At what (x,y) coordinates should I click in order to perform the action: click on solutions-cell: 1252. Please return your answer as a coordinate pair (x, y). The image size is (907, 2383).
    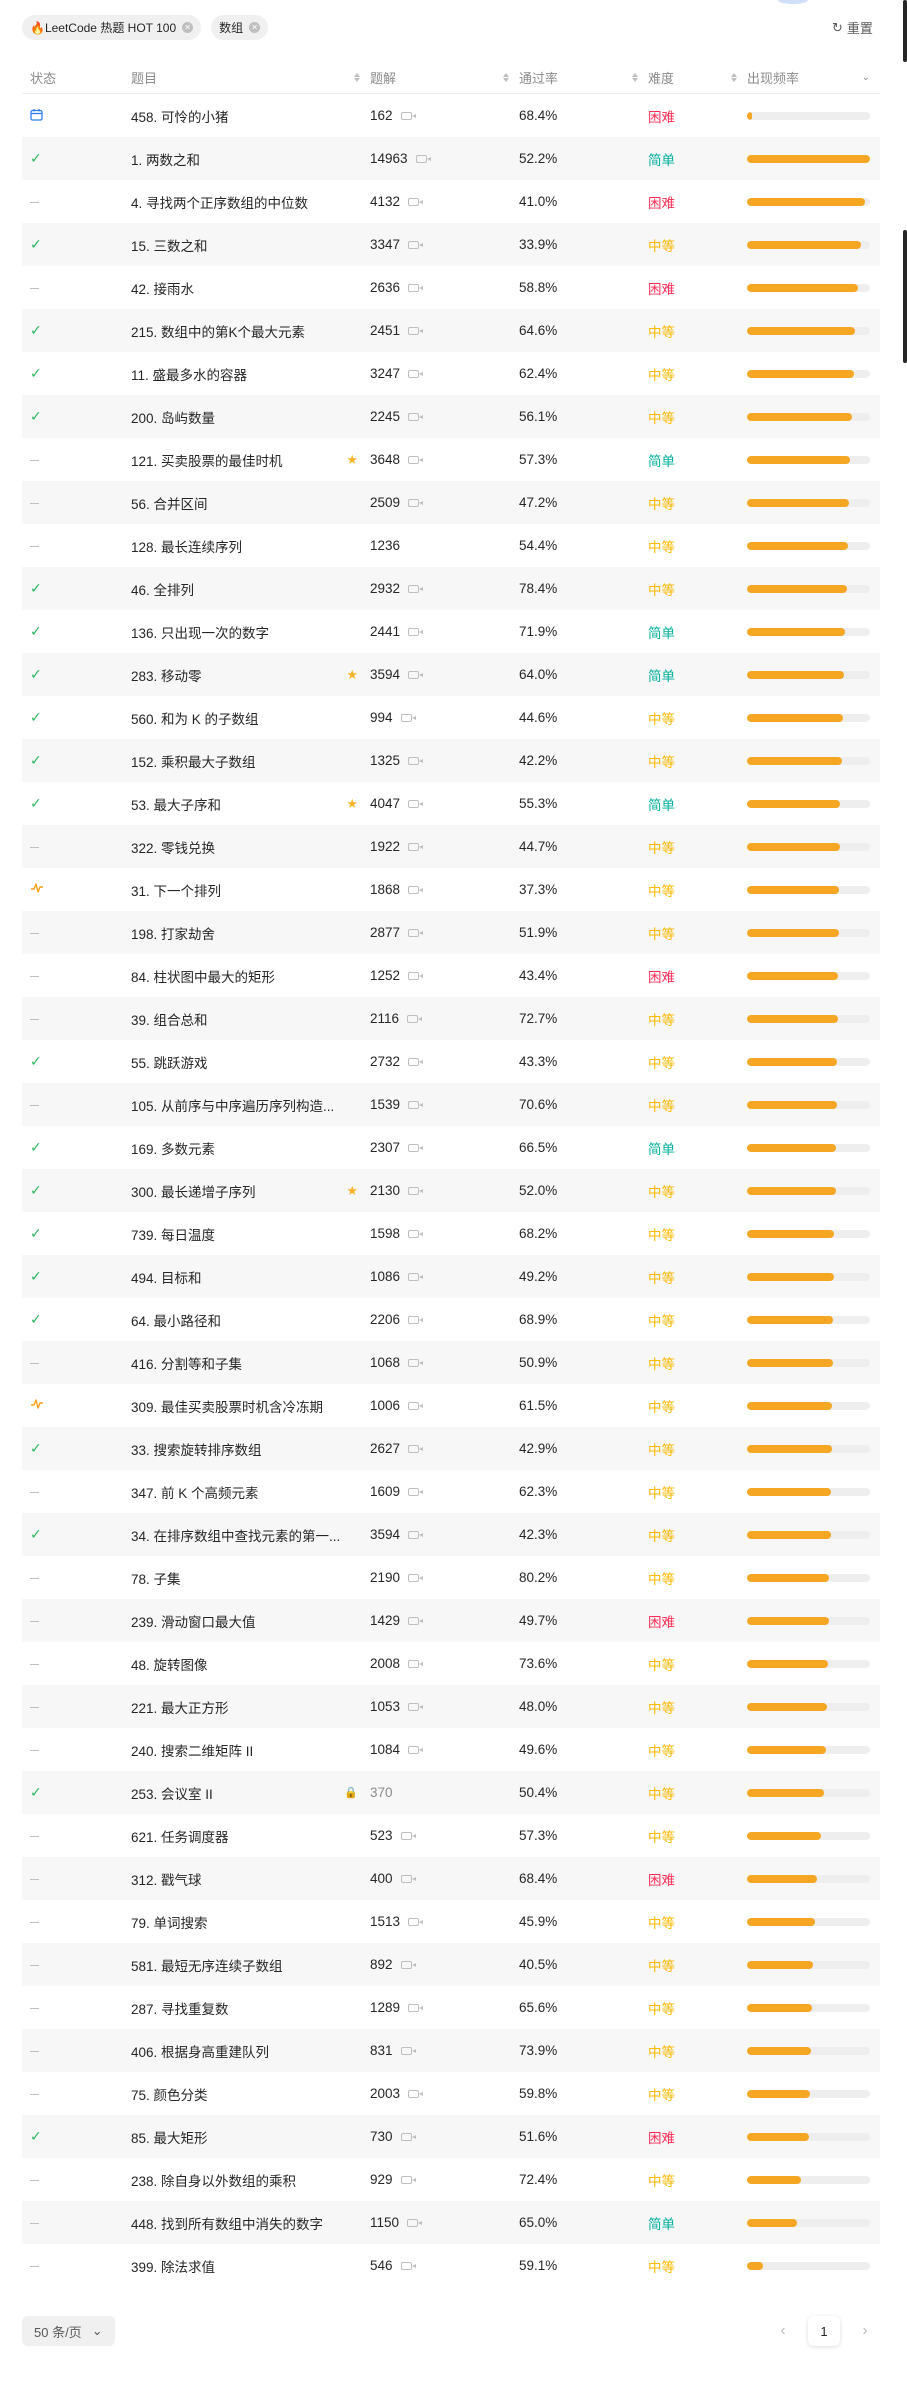
    Looking at the image, I should click on (444, 975).